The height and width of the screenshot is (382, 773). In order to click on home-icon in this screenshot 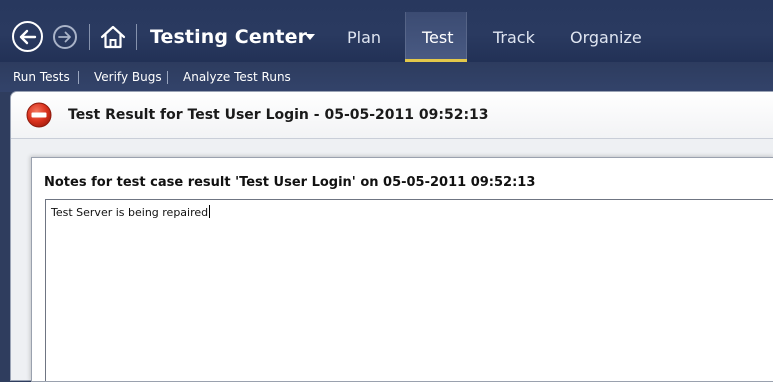, I will do `click(113, 37)`.